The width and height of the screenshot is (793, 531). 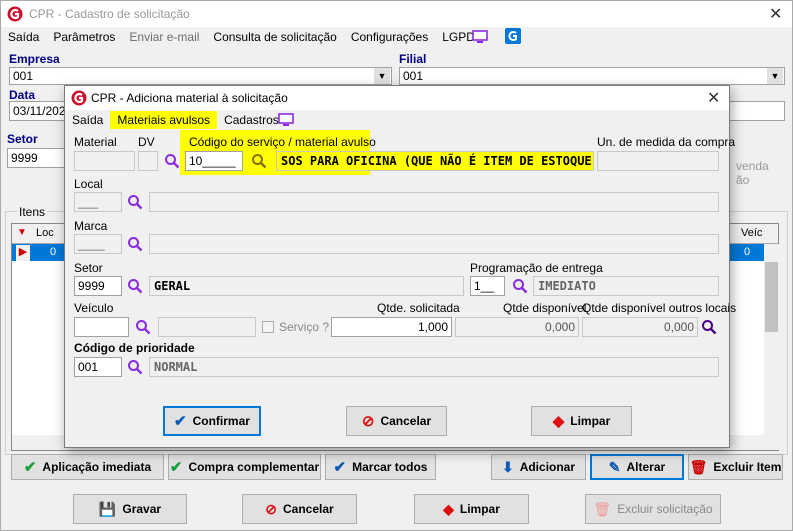 I want to click on label-material: Material, so click(x=95, y=142).